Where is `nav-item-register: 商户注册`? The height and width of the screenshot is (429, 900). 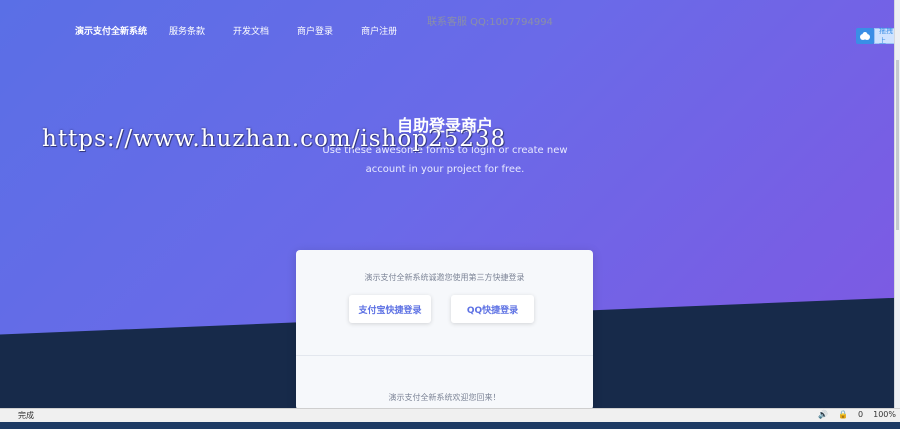 nav-item-register: 商户注册 is located at coordinates (379, 30).